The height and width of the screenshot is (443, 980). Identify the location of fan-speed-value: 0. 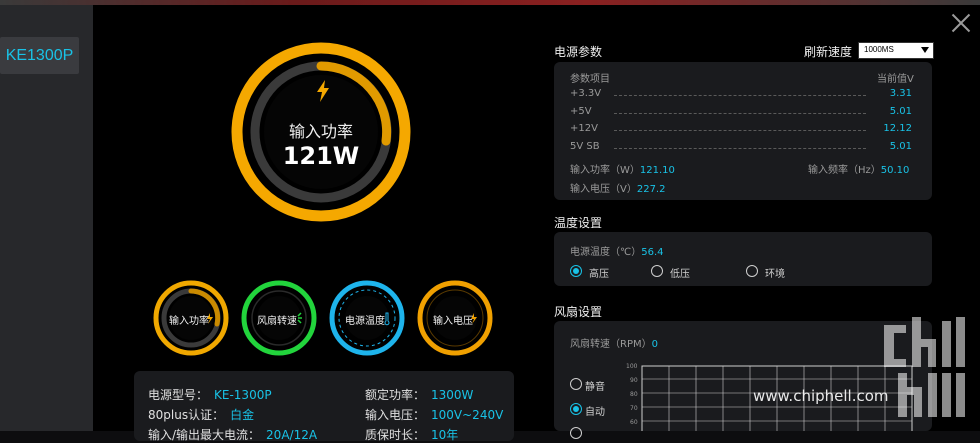
(654, 344).